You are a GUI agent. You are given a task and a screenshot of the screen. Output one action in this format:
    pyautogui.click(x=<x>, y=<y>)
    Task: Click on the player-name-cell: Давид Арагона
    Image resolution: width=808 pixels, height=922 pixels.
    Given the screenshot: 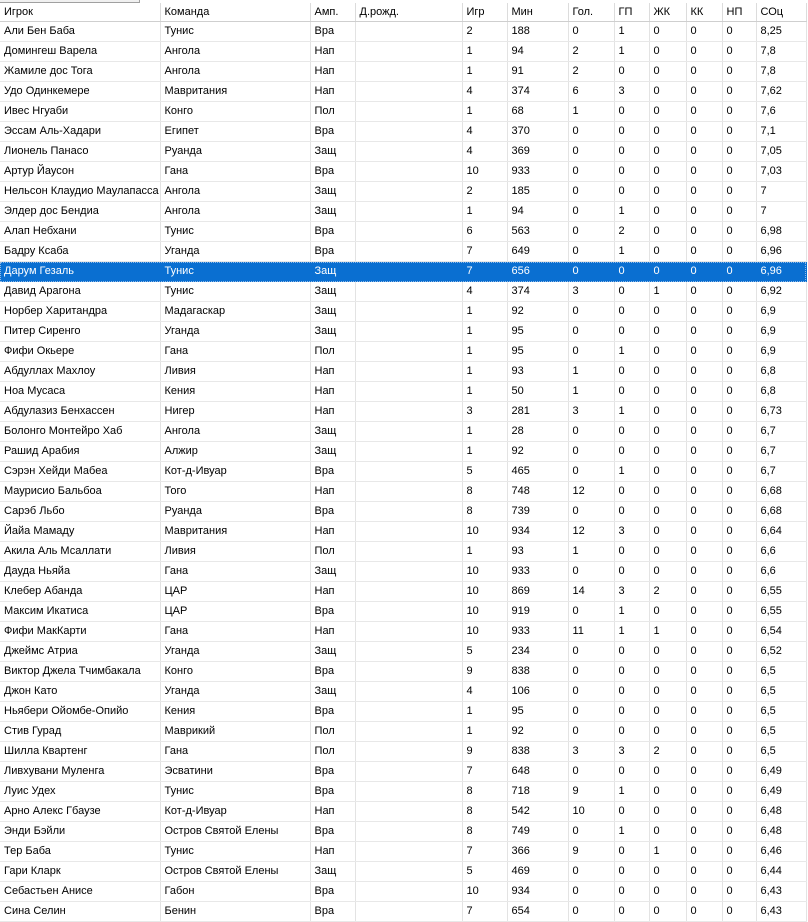 What is the action you would take?
    pyautogui.click(x=80, y=291)
    